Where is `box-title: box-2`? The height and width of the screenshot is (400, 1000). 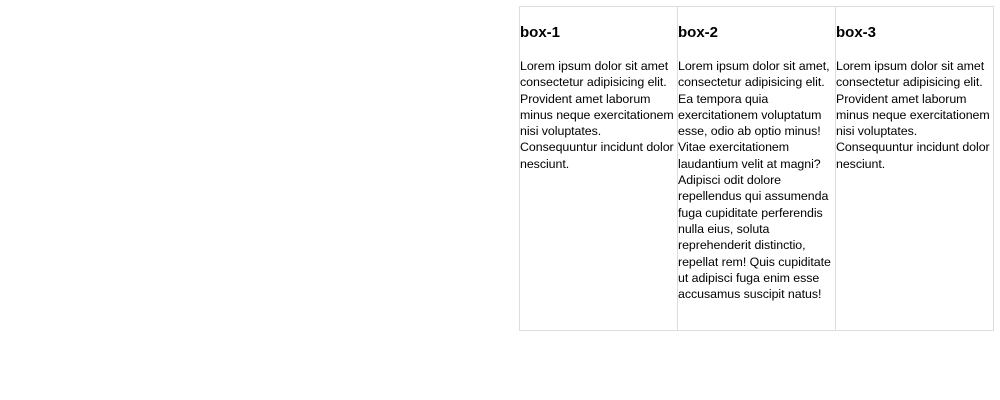
box-title: box-2 is located at coordinates (698, 32).